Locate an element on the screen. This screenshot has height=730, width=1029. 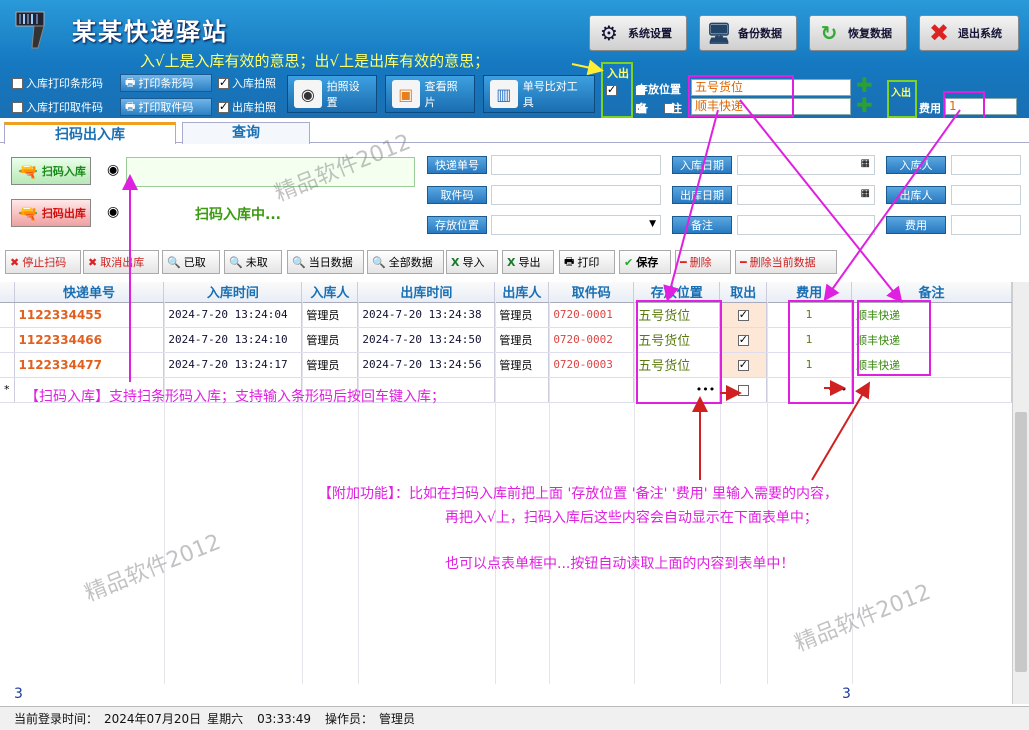
pickup-code-cell: 0720-0002 is located at coordinates (591, 340).